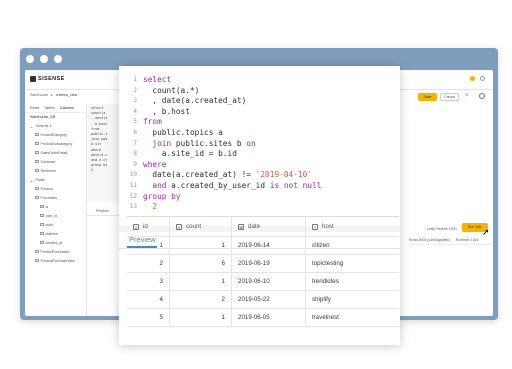 The height and width of the screenshot is (369, 512). Describe the element at coordinates (259, 112) in the screenshot. I see `code-line: 4 , b.host` at that location.